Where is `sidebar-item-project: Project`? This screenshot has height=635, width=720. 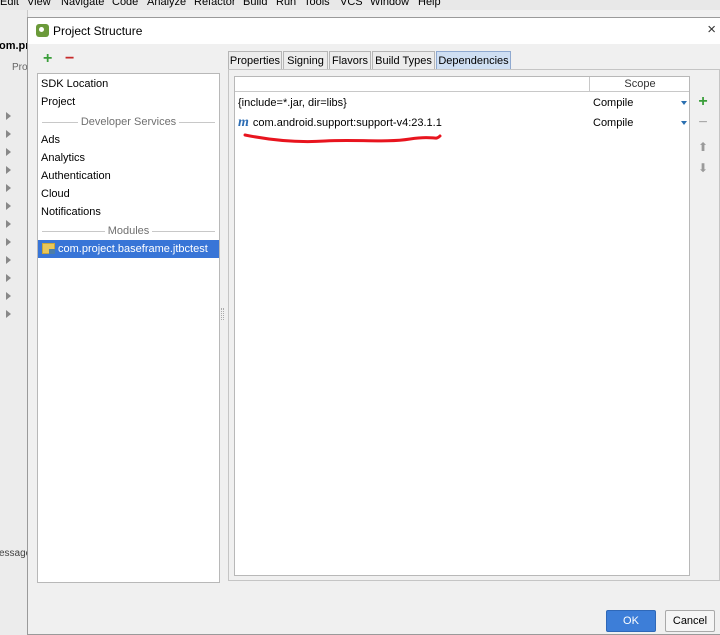 sidebar-item-project: Project is located at coordinates (57, 102).